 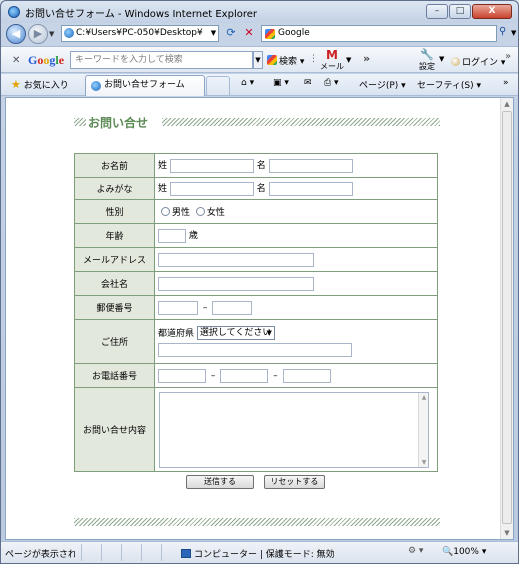 I want to click on address-dropdown-icon: ▼, so click(x=213, y=33).